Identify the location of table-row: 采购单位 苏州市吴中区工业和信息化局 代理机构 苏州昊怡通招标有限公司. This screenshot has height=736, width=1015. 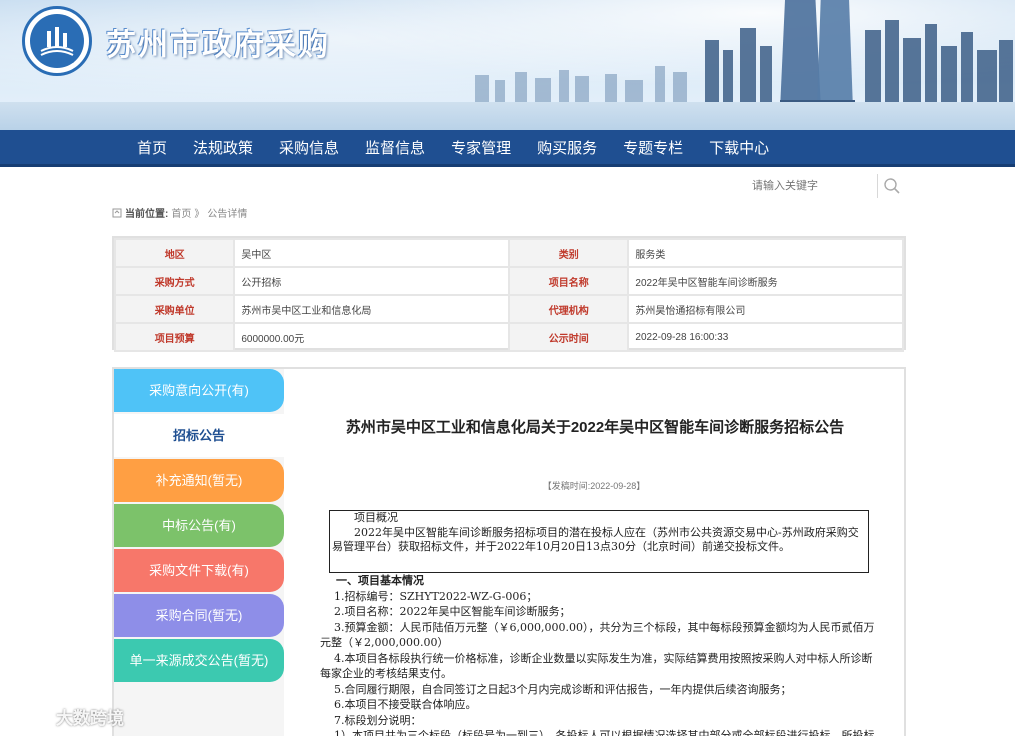
(508, 309).